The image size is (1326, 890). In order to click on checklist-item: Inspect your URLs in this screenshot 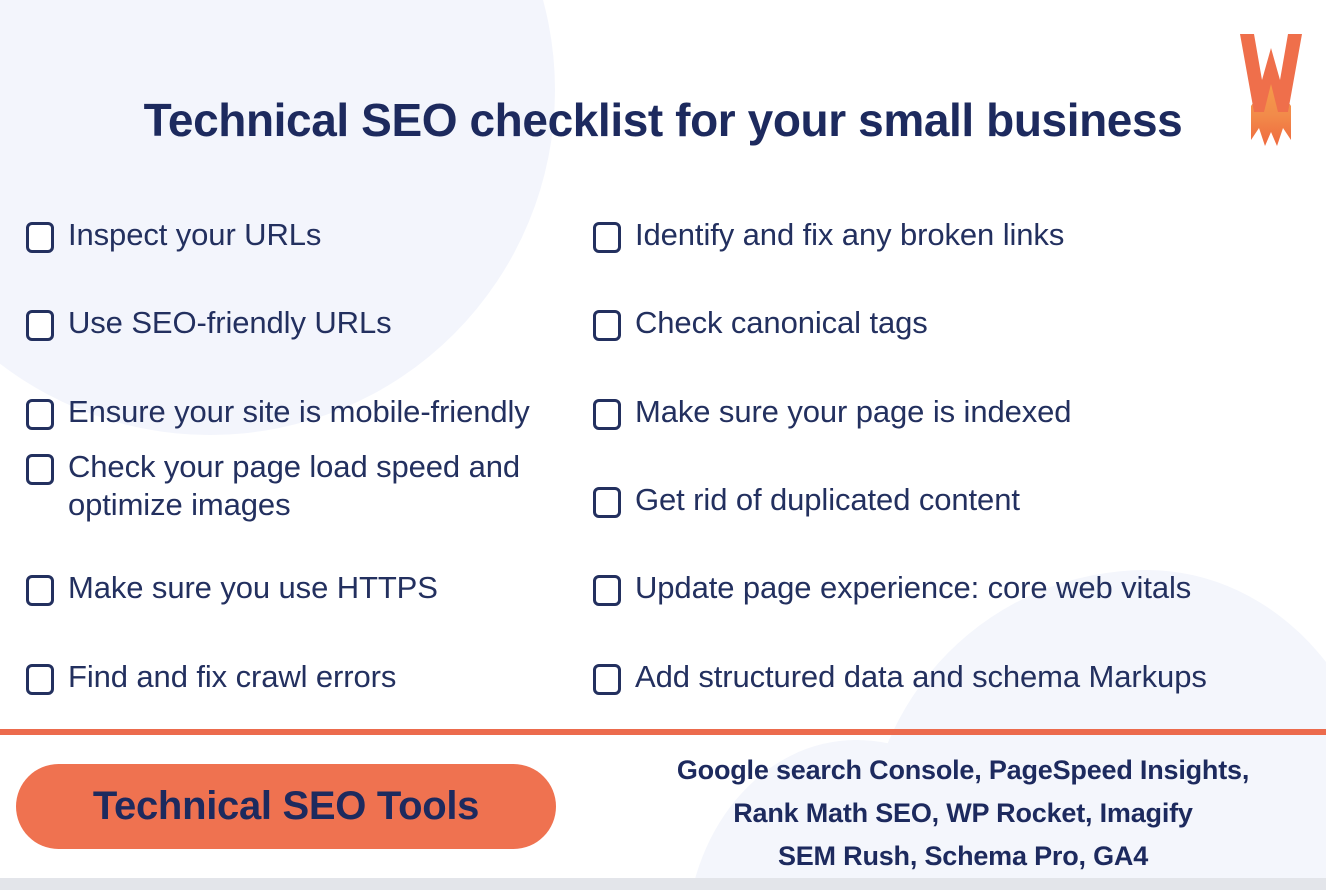, I will do `click(173, 235)`.